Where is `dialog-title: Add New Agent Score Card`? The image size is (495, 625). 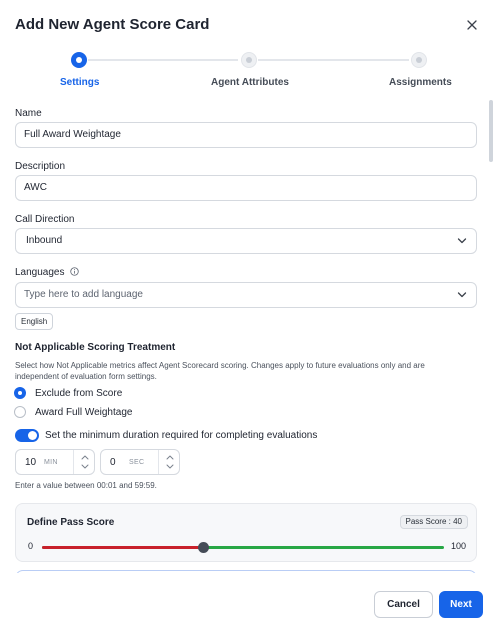 dialog-title: Add New Agent Score Card is located at coordinates (112, 24).